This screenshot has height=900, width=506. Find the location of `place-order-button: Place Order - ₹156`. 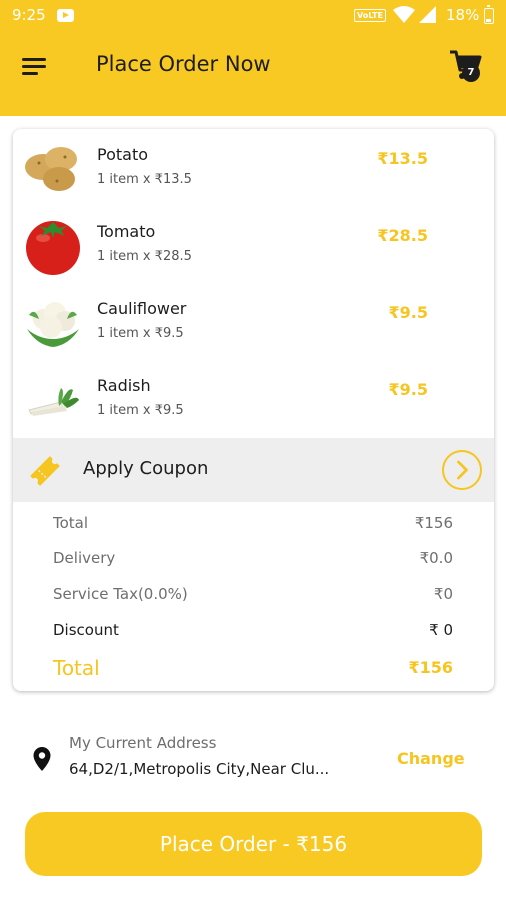

place-order-button: Place Order - ₹156 is located at coordinates (253, 844).